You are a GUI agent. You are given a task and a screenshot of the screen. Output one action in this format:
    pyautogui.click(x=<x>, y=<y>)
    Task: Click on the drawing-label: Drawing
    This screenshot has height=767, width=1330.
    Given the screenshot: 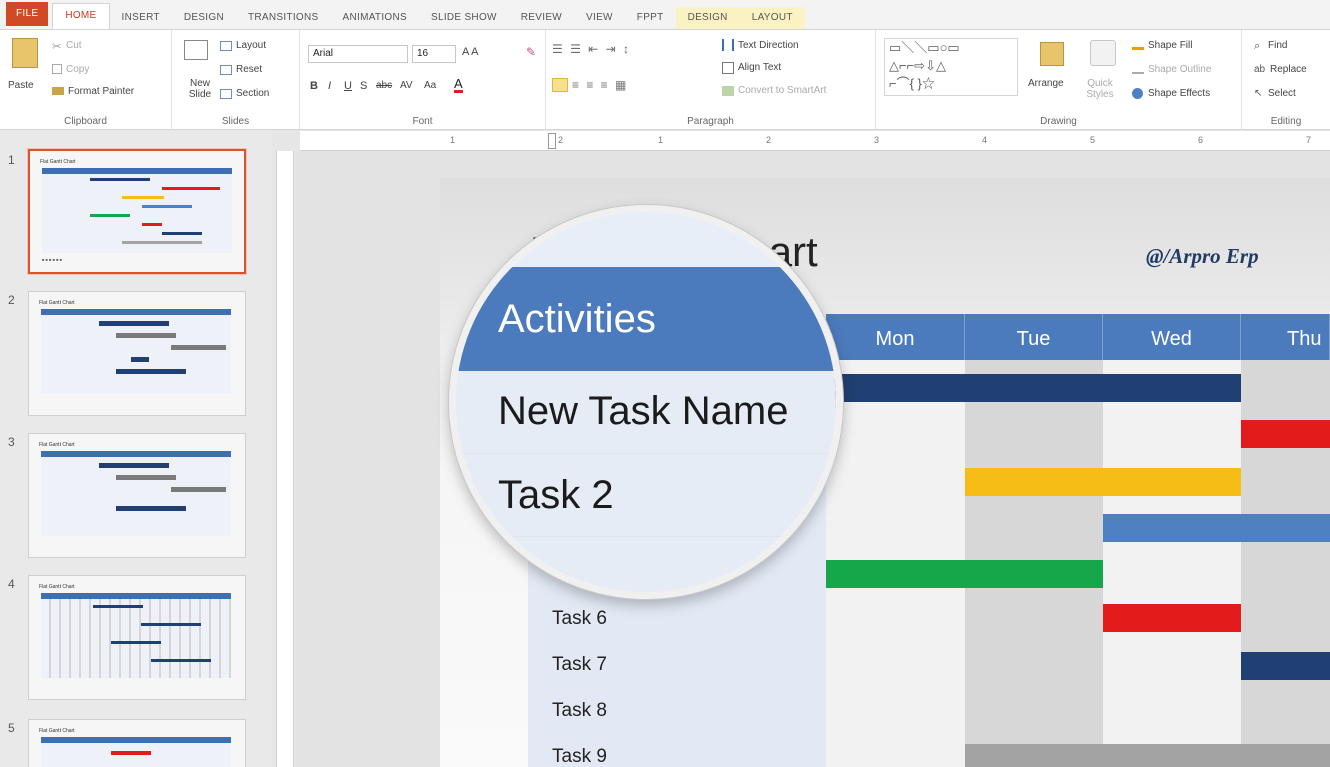 What is the action you would take?
    pyautogui.click(x=1058, y=121)
    